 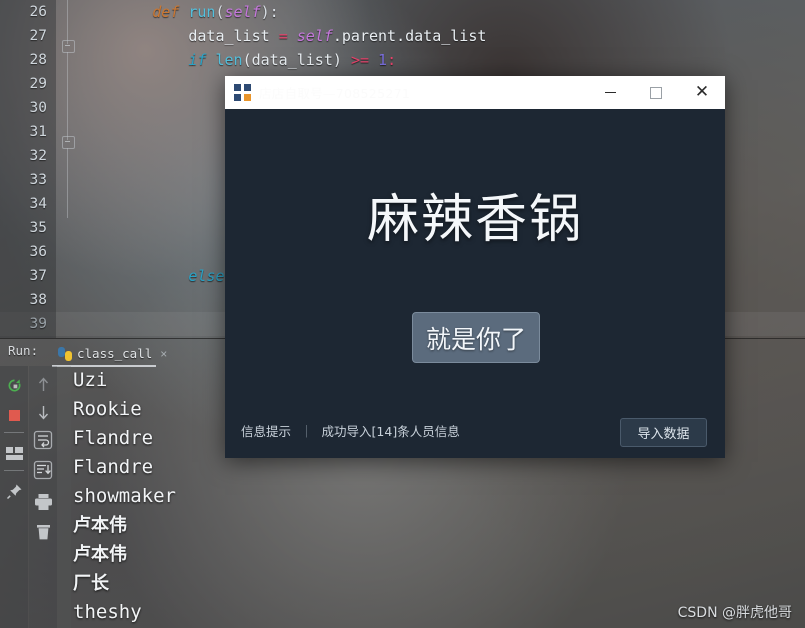 What do you see at coordinates (409, 36) in the screenshot?
I see `code-token: .parent.data_list` at bounding box center [409, 36].